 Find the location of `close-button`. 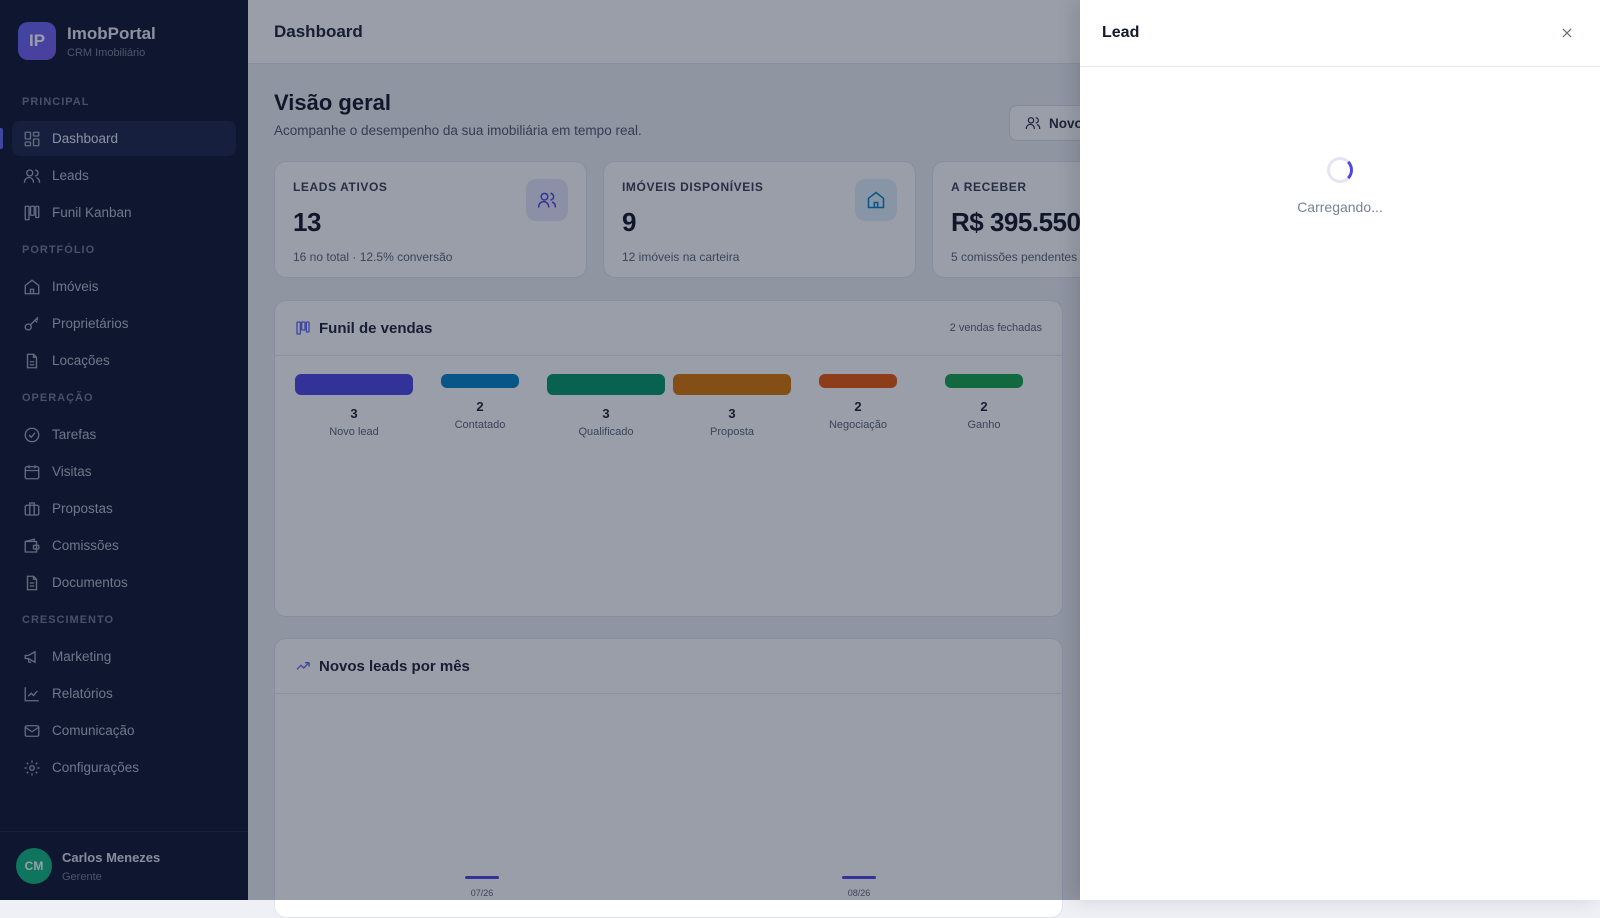

close-button is located at coordinates (1567, 33).